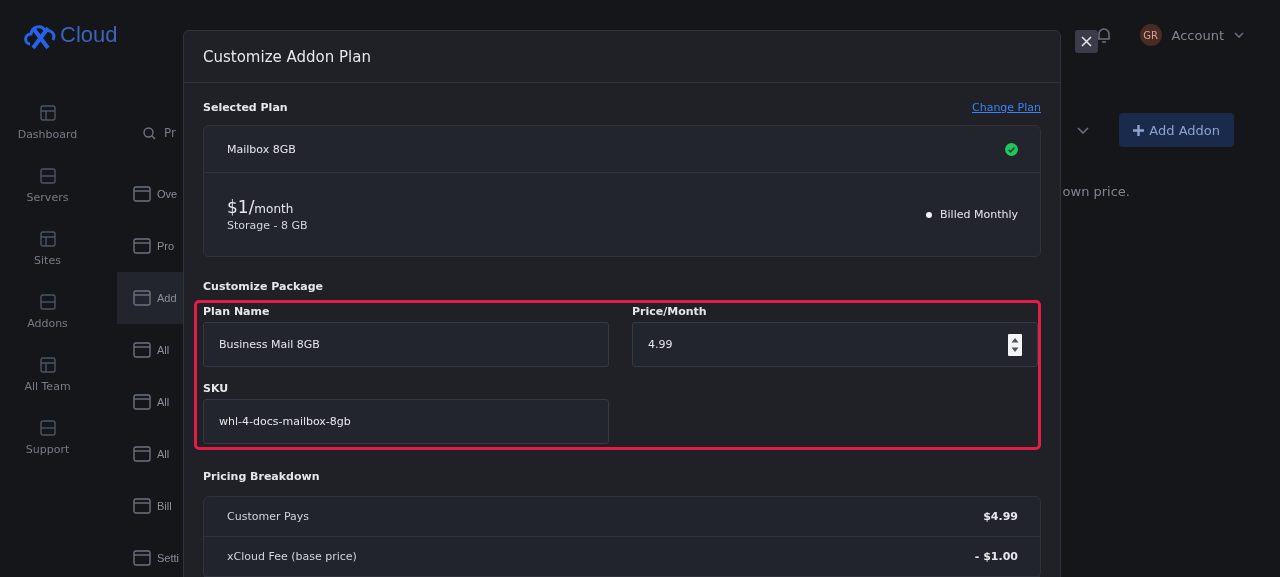 The width and height of the screenshot is (1280, 577). What do you see at coordinates (261, 149) in the screenshot?
I see `plan-name: Mailbox 8GB` at bounding box center [261, 149].